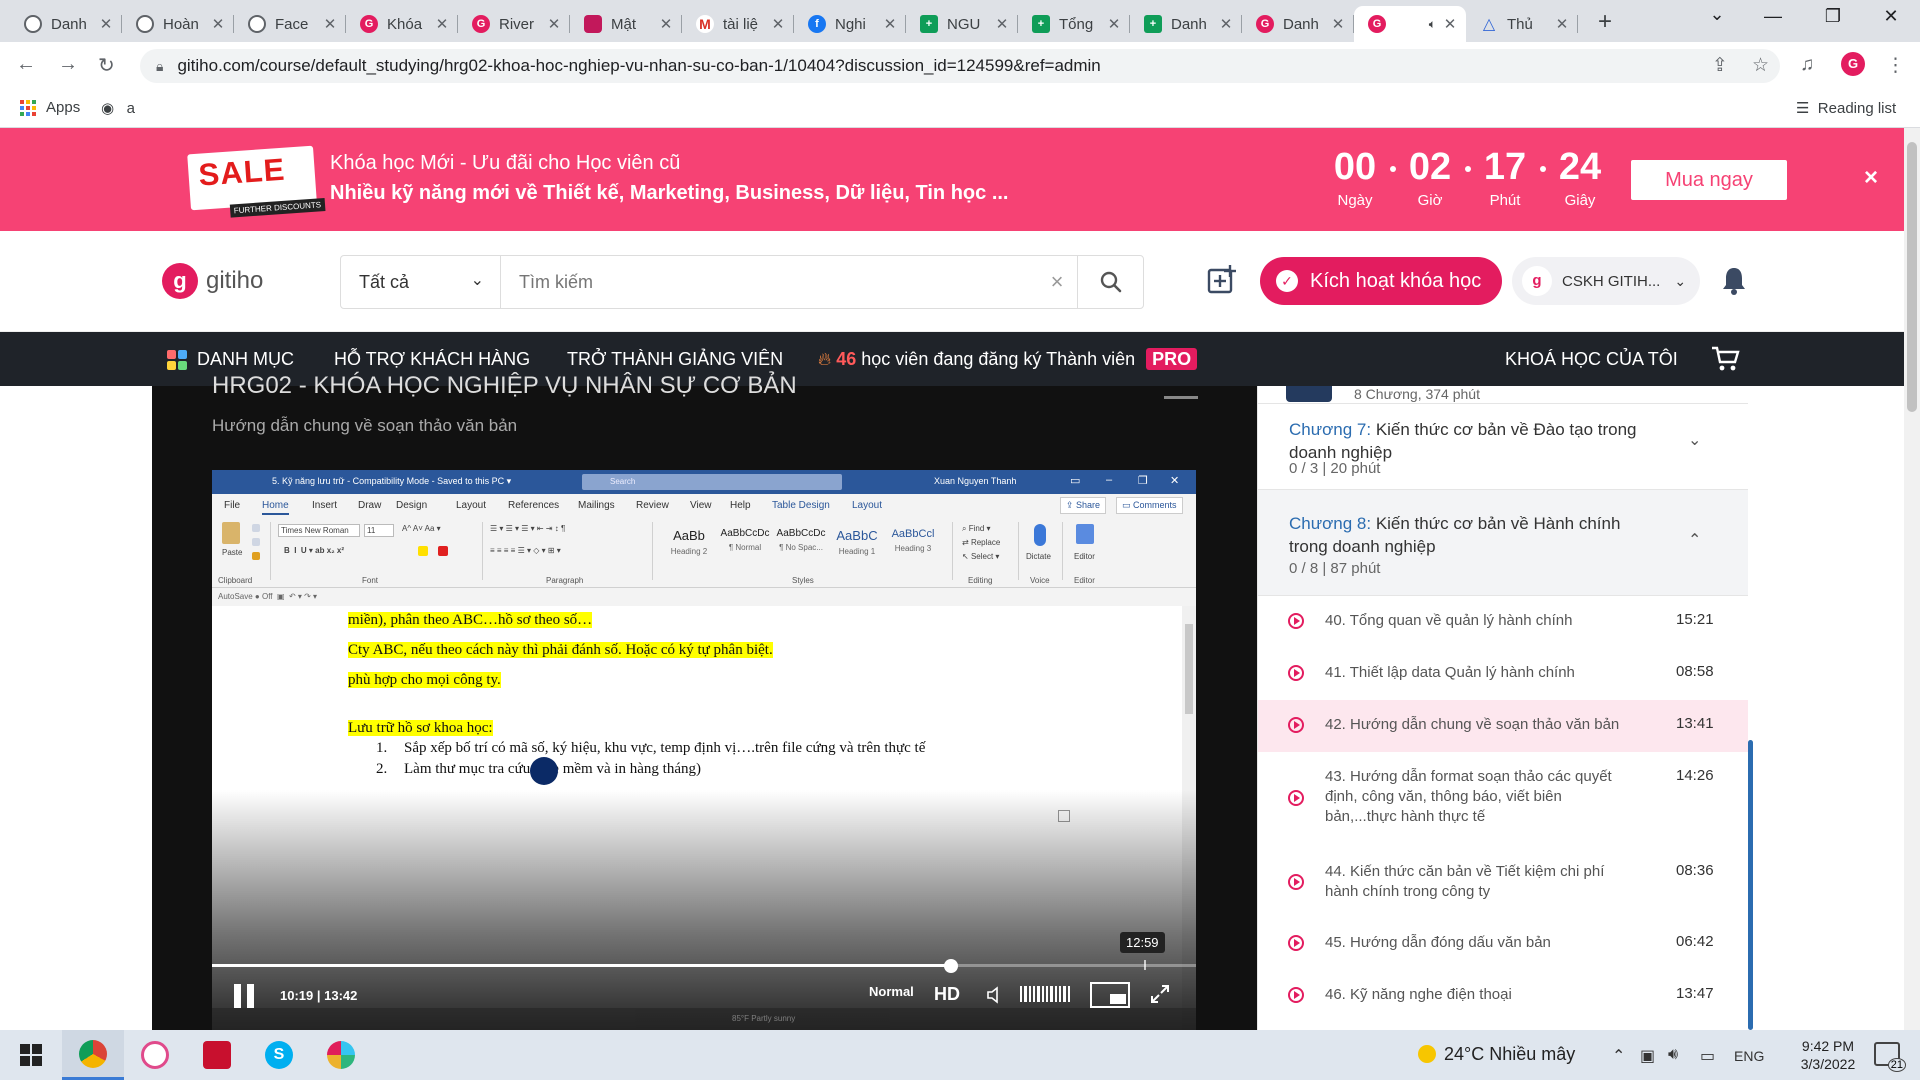  I want to click on tray-network-icon: ▣, so click(1647, 1056).